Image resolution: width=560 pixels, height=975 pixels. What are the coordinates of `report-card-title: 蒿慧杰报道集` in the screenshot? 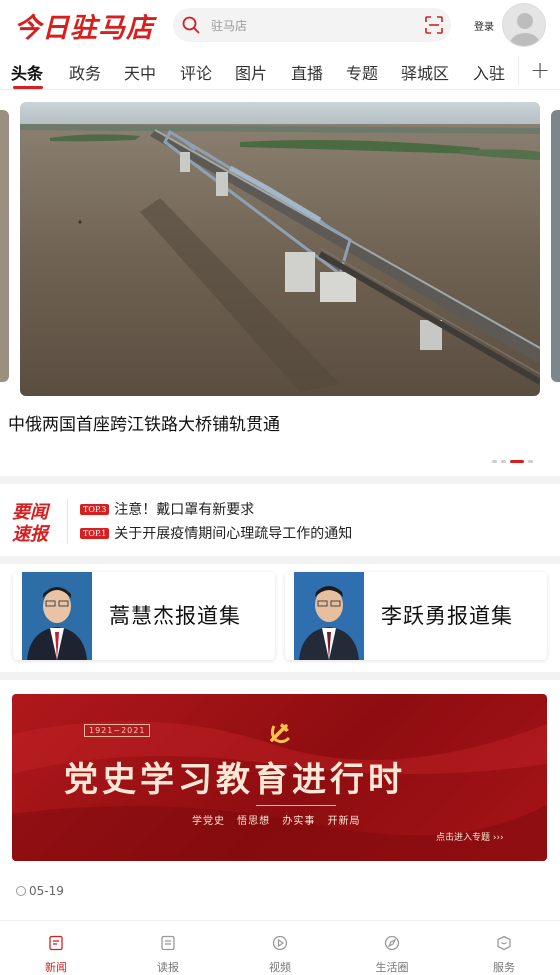 It's located at (175, 616).